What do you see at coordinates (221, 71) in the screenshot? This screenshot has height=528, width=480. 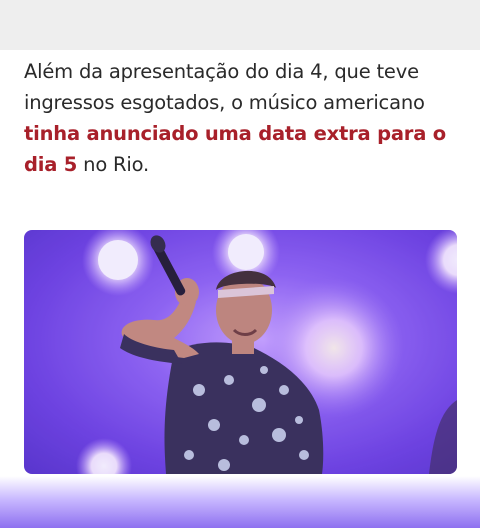 I see `paragraph-line: Além da apresentação do dia 4, que teve` at bounding box center [221, 71].